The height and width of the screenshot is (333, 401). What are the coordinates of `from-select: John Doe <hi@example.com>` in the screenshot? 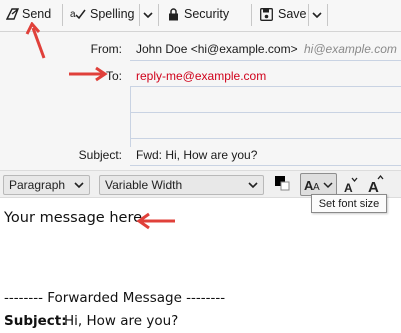 It's located at (217, 49).